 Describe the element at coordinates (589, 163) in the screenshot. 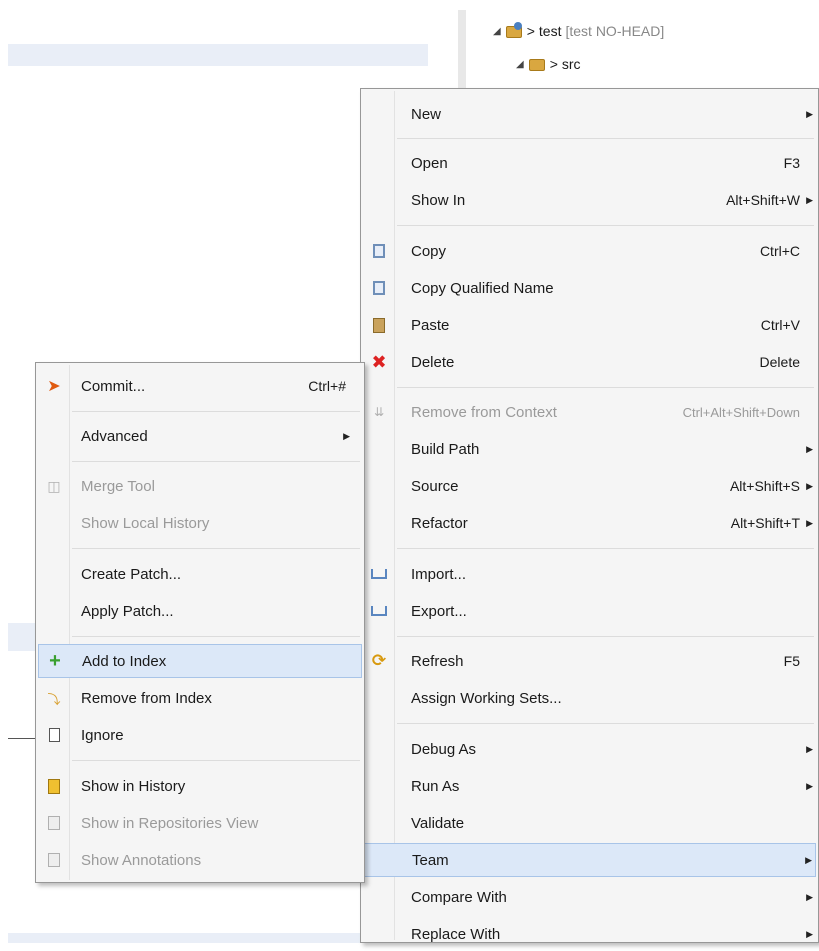

I see `menu-item-open: Open F3` at that location.